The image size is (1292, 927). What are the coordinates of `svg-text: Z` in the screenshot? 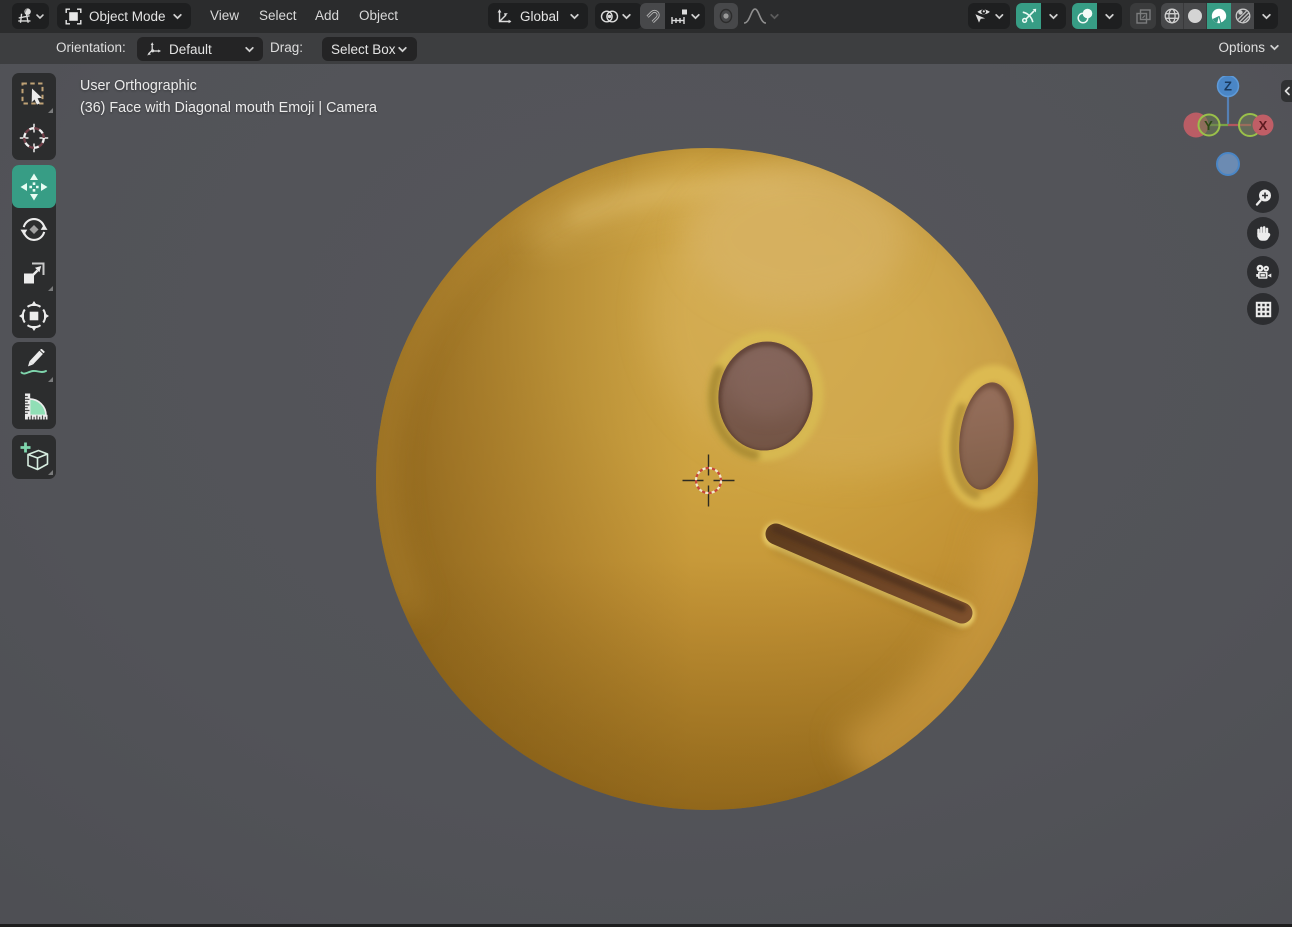 It's located at (1228, 86).